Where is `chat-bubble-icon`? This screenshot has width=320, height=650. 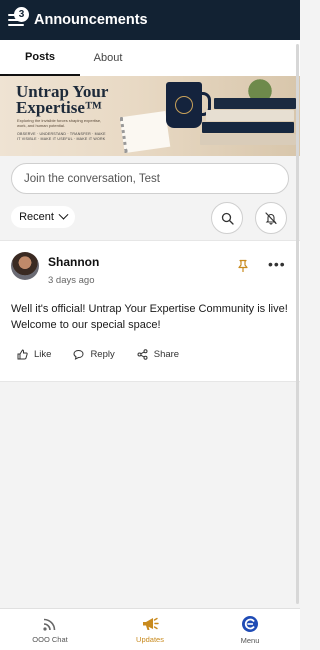 chat-bubble-icon is located at coordinates (78, 354).